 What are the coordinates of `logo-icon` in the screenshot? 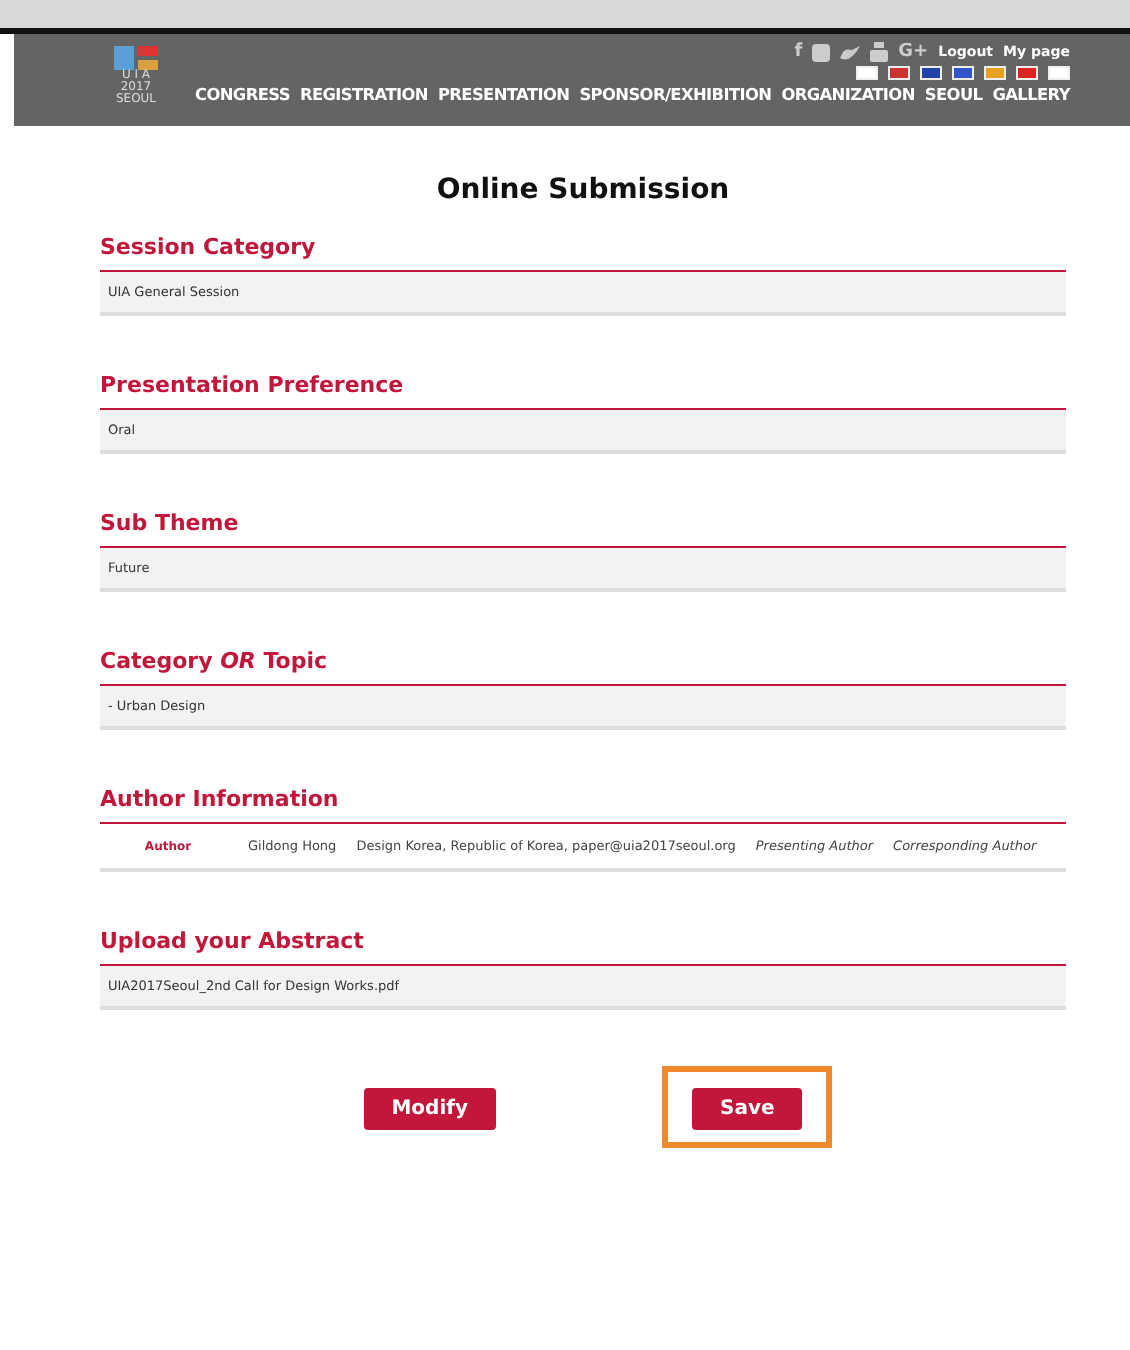 It's located at (136, 58).